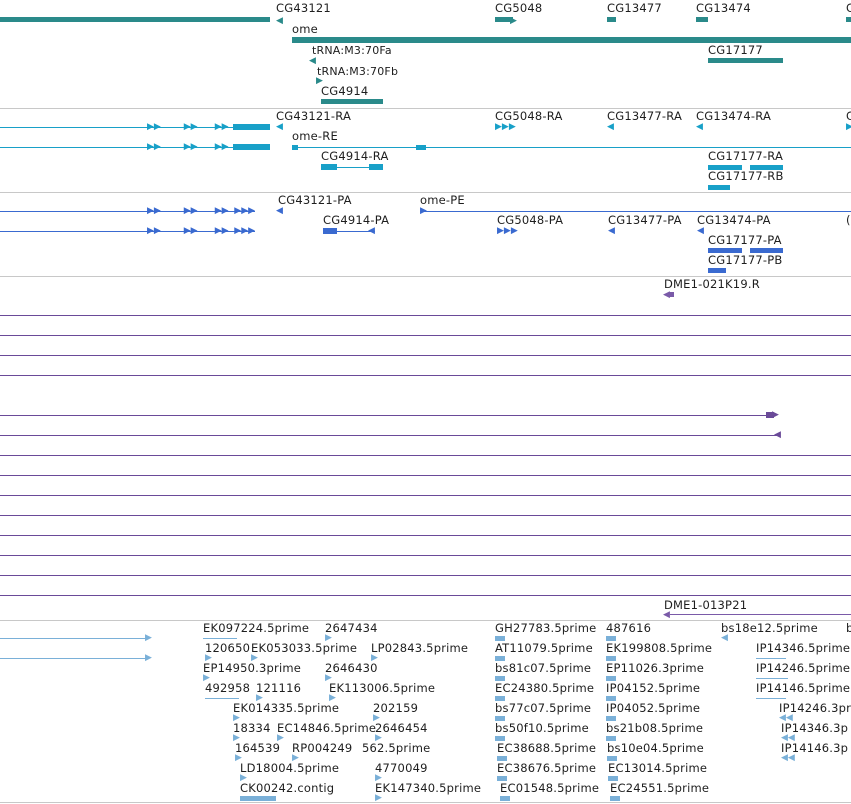 The width and height of the screenshot is (851, 804). I want to click on transcript-label: CG4914-RA, so click(355, 156).